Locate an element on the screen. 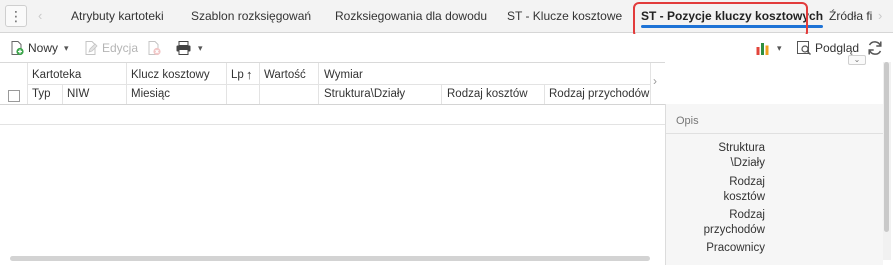 The image size is (893, 265). column-header-rodzaj-przychodow: Rodzaj przychodów is located at coordinates (599, 94).